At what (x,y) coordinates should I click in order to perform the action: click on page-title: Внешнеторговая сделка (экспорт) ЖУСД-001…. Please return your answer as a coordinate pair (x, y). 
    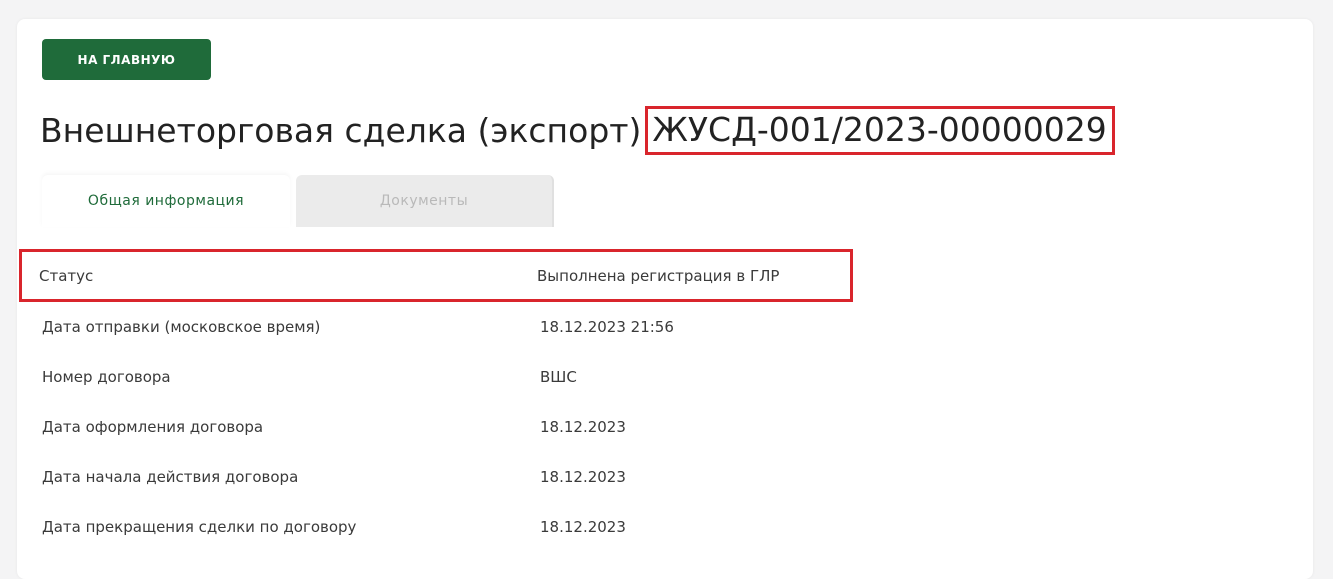
    Looking at the image, I should click on (577, 130).